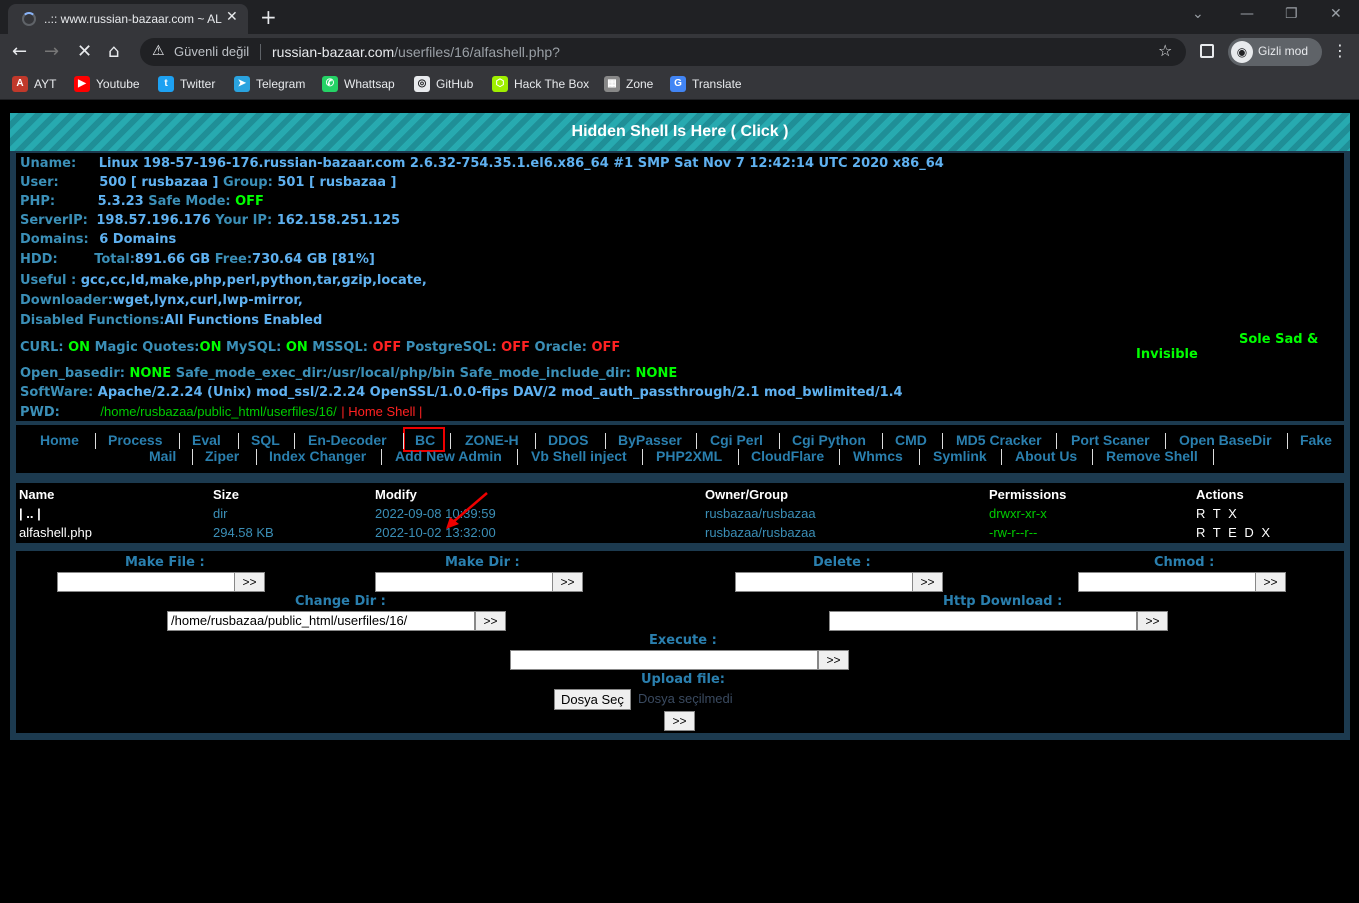  What do you see at coordinates (113, 51) in the screenshot?
I see `home-icon: ⌂` at bounding box center [113, 51].